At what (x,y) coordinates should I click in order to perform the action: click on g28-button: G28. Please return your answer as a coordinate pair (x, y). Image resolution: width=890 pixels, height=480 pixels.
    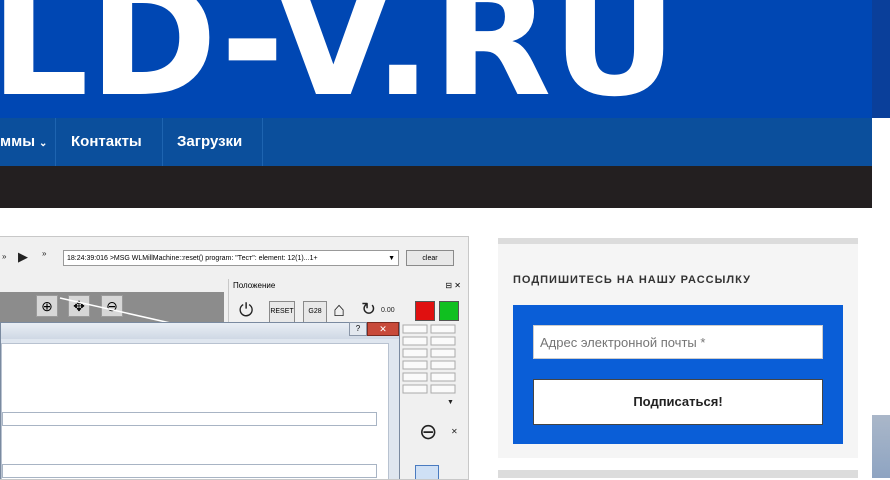
    Looking at the image, I should click on (315, 312).